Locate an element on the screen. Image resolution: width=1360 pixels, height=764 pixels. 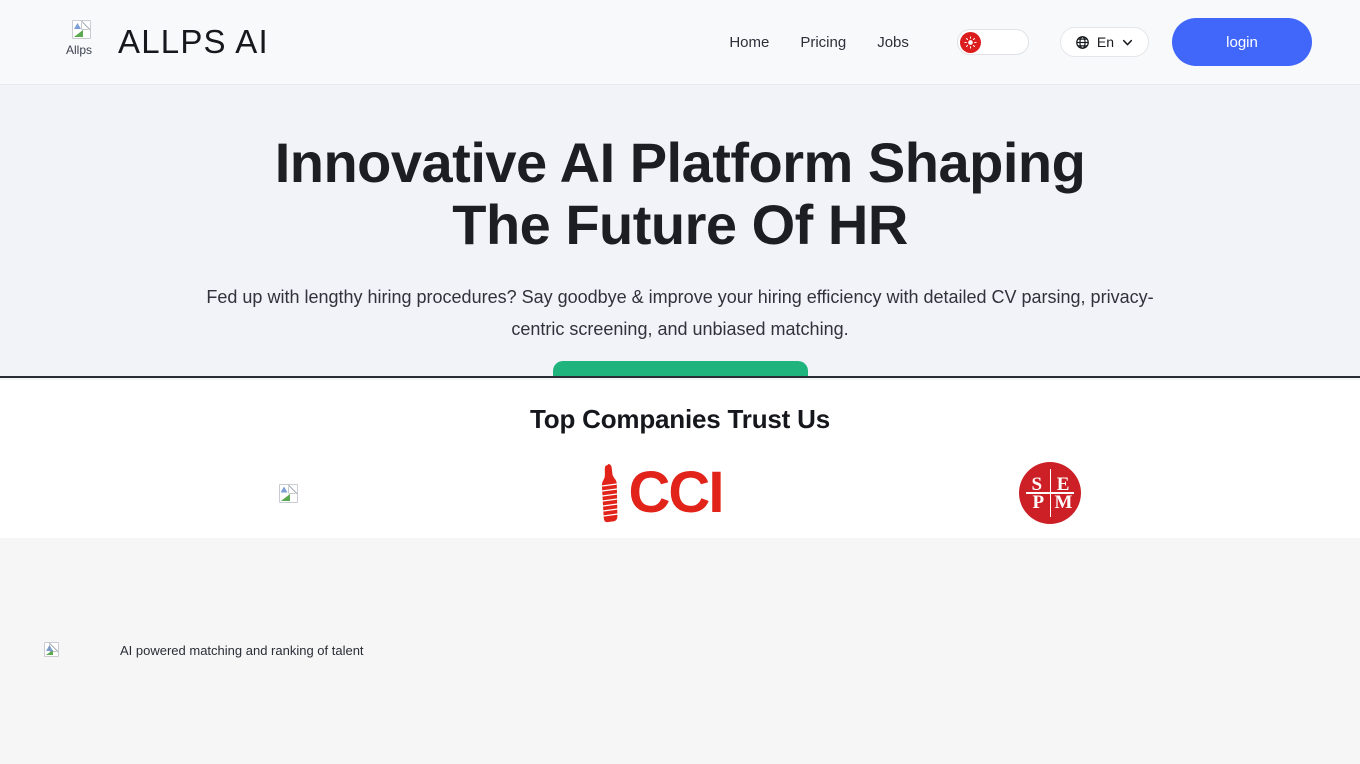
language-label: En is located at coordinates (1105, 42).